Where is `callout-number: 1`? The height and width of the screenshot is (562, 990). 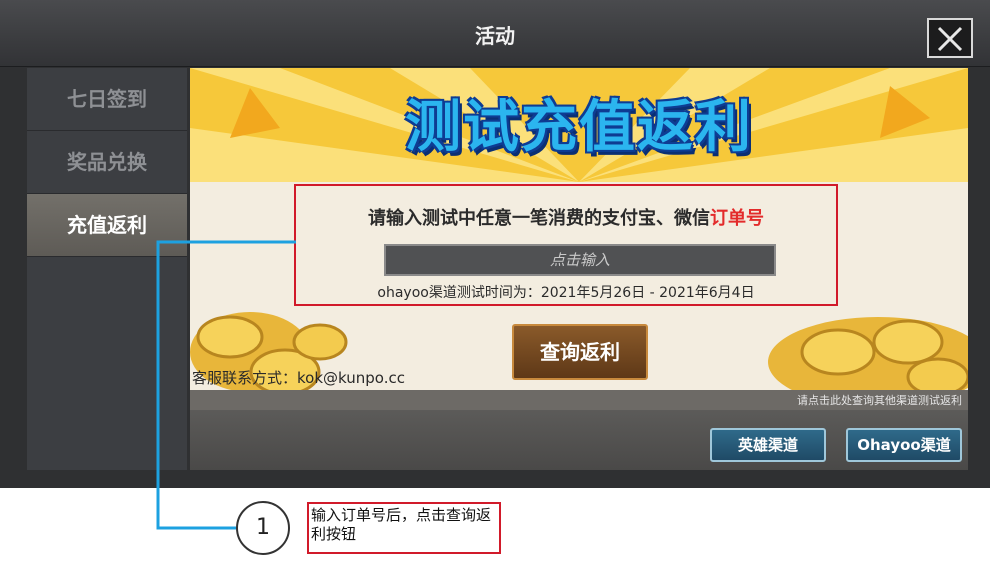 callout-number: 1 is located at coordinates (263, 528).